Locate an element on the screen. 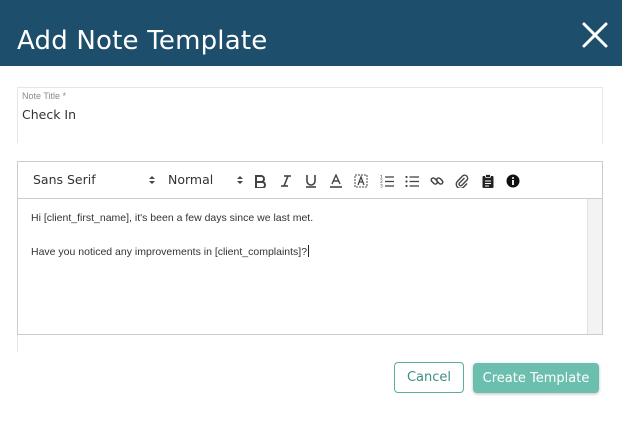  bullet-list-icon is located at coordinates (412, 181).